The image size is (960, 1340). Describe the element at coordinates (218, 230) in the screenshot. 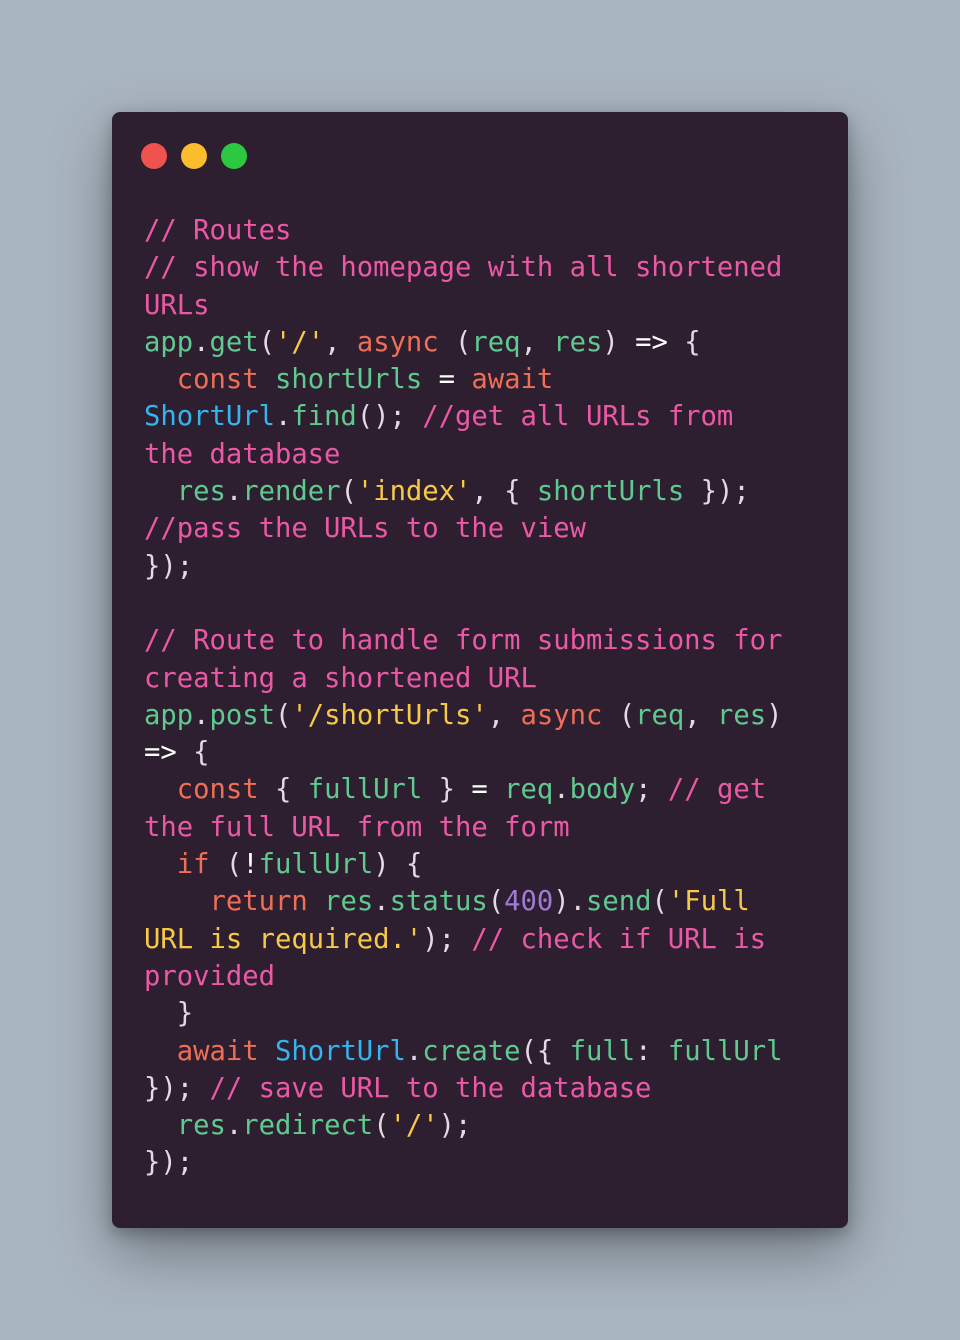

I see `code-token-comment: // Routes` at that location.